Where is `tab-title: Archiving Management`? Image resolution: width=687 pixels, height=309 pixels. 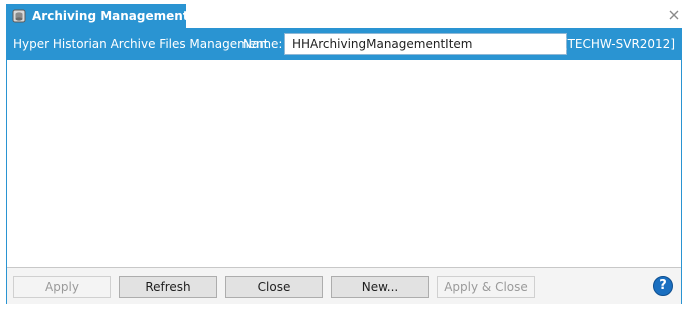
tab-title: Archiving Management is located at coordinates (110, 16).